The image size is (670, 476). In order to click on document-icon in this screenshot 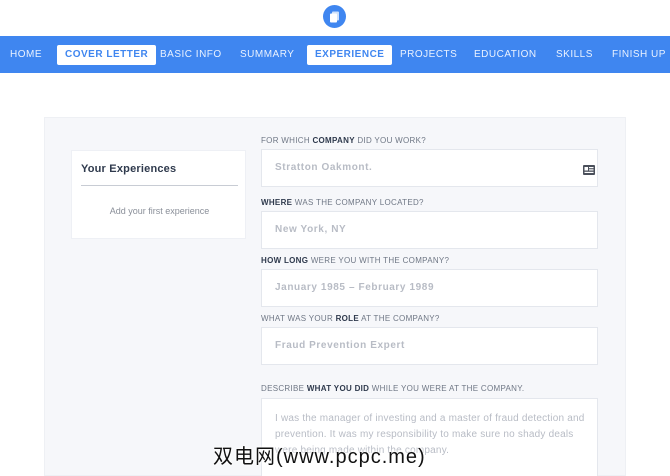, I will do `click(334, 16)`.